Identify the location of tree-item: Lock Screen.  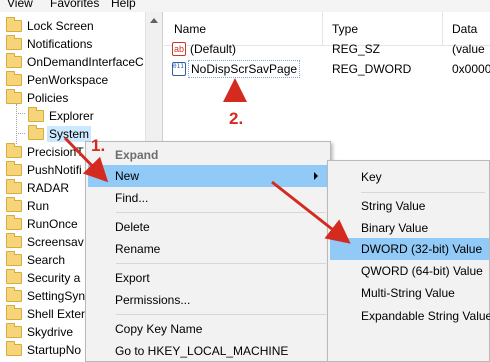
(50, 26).